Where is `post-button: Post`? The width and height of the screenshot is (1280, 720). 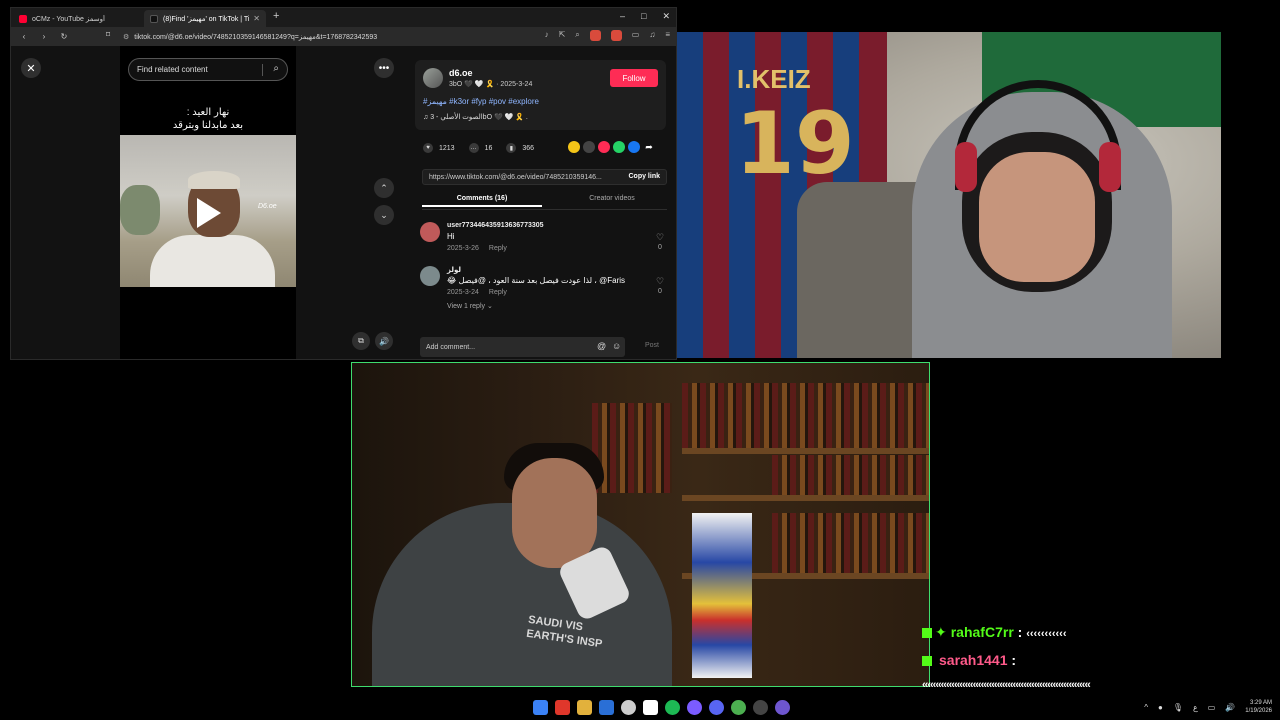
post-button: Post is located at coordinates (652, 345).